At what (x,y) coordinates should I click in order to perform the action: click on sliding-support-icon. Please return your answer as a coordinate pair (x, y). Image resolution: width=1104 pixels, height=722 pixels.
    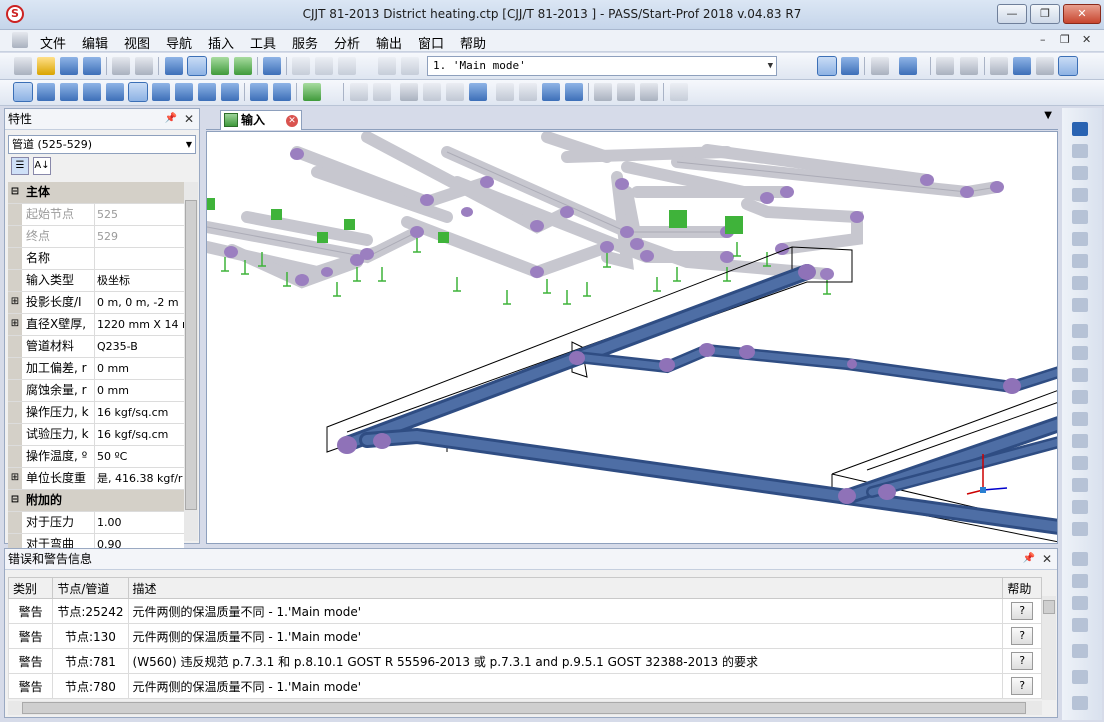
    Looking at the image, I should click on (1080, 375).